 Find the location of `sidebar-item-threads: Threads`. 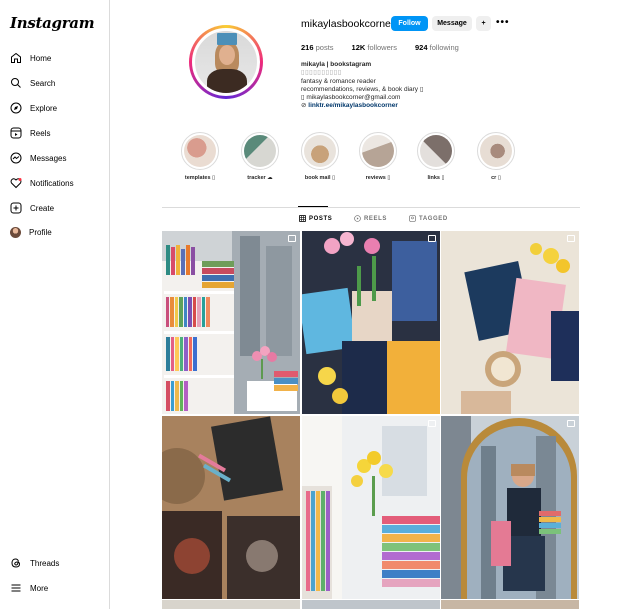

sidebar-item-threads: Threads is located at coordinates (34, 563).